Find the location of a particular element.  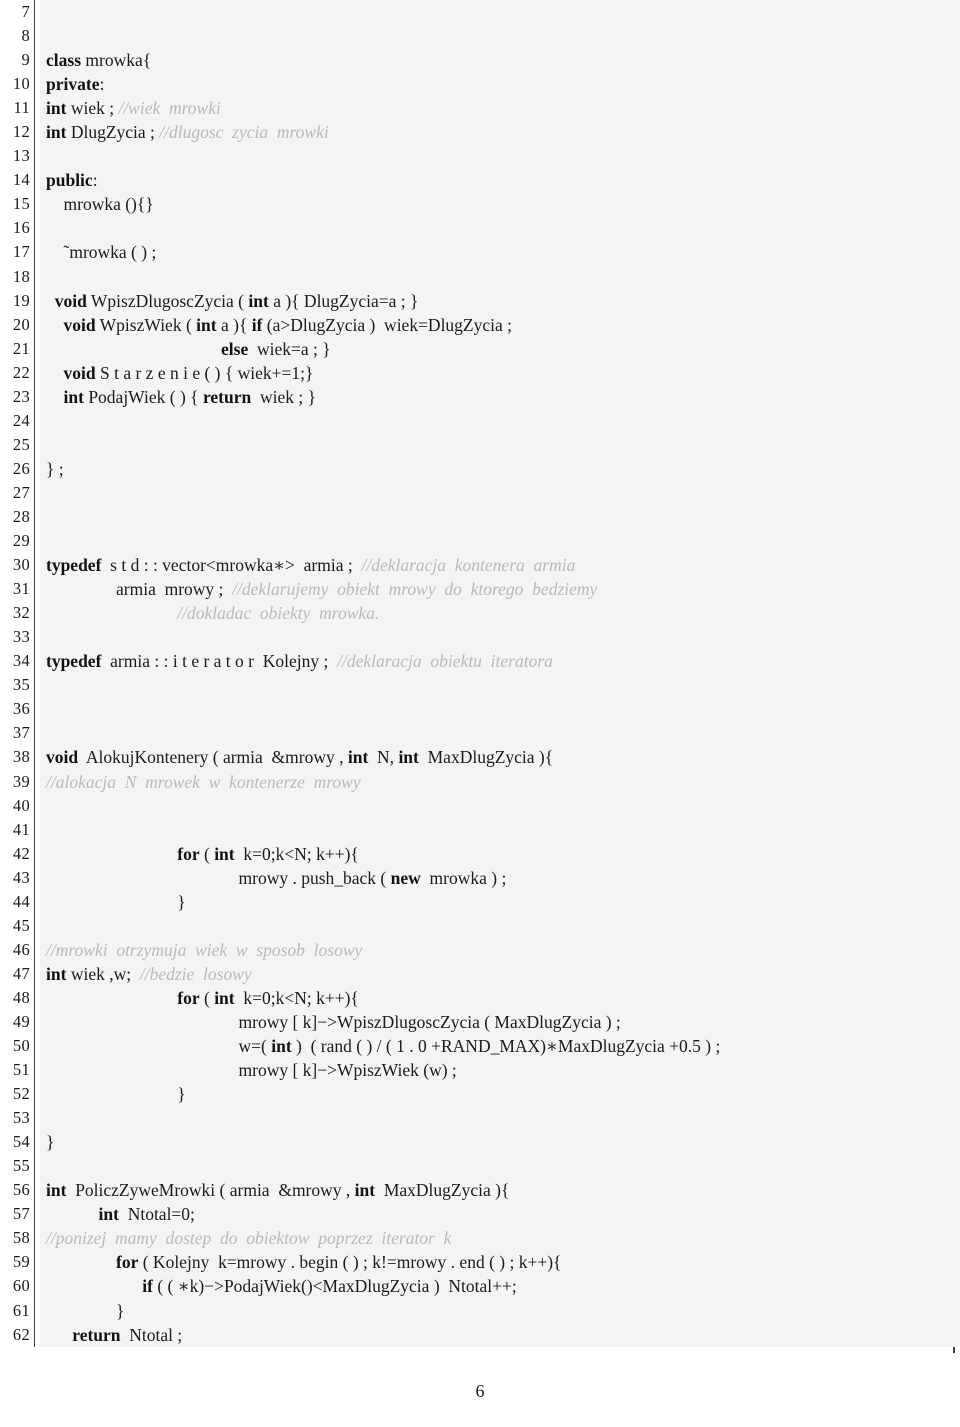

code-comment: //wiek mrowki is located at coordinates (169, 108).